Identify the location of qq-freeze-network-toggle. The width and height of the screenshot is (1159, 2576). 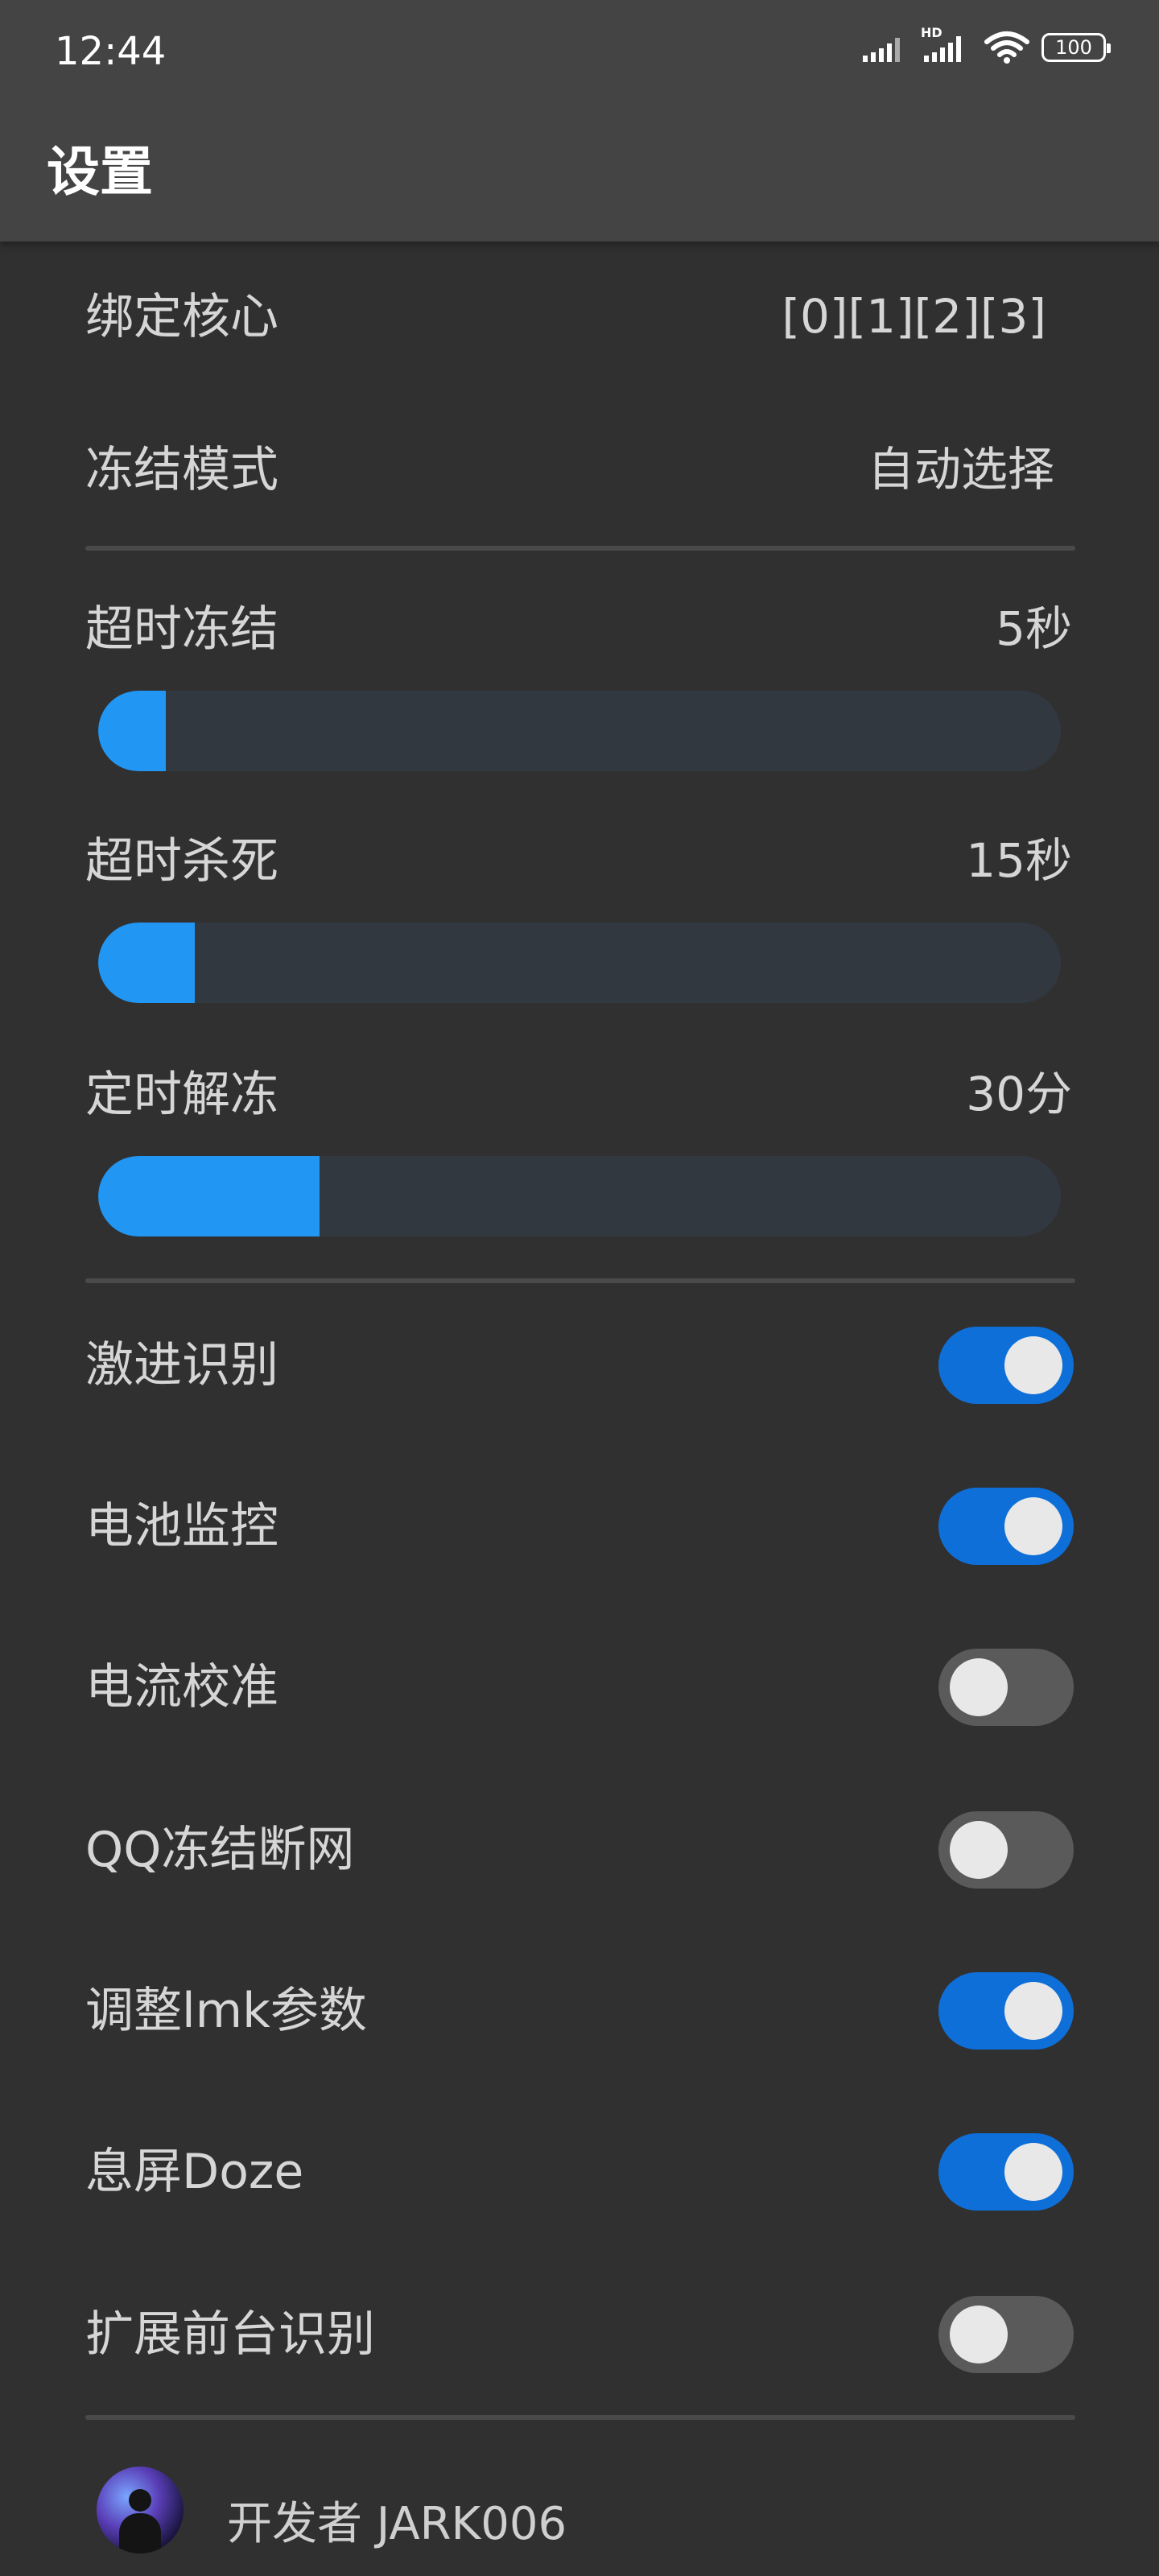
(1006, 1850).